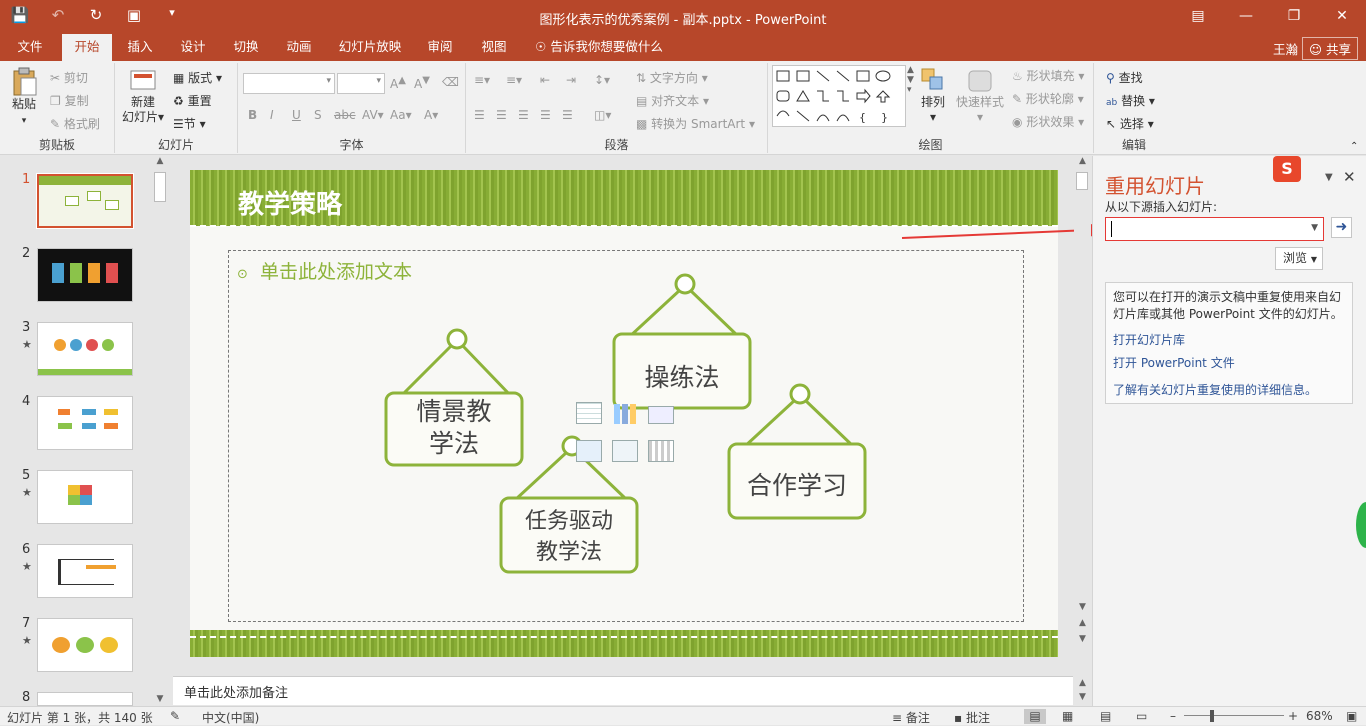  I want to click on align-right-icon: ☰, so click(523, 115).